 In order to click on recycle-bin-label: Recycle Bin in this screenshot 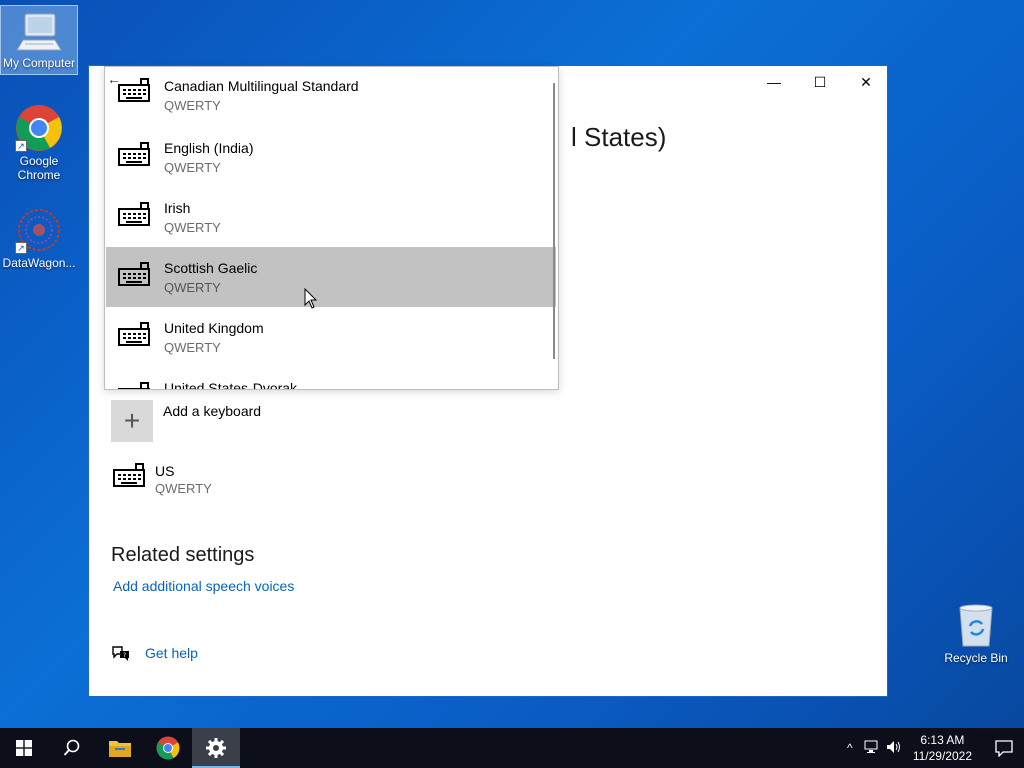, I will do `click(976, 658)`.